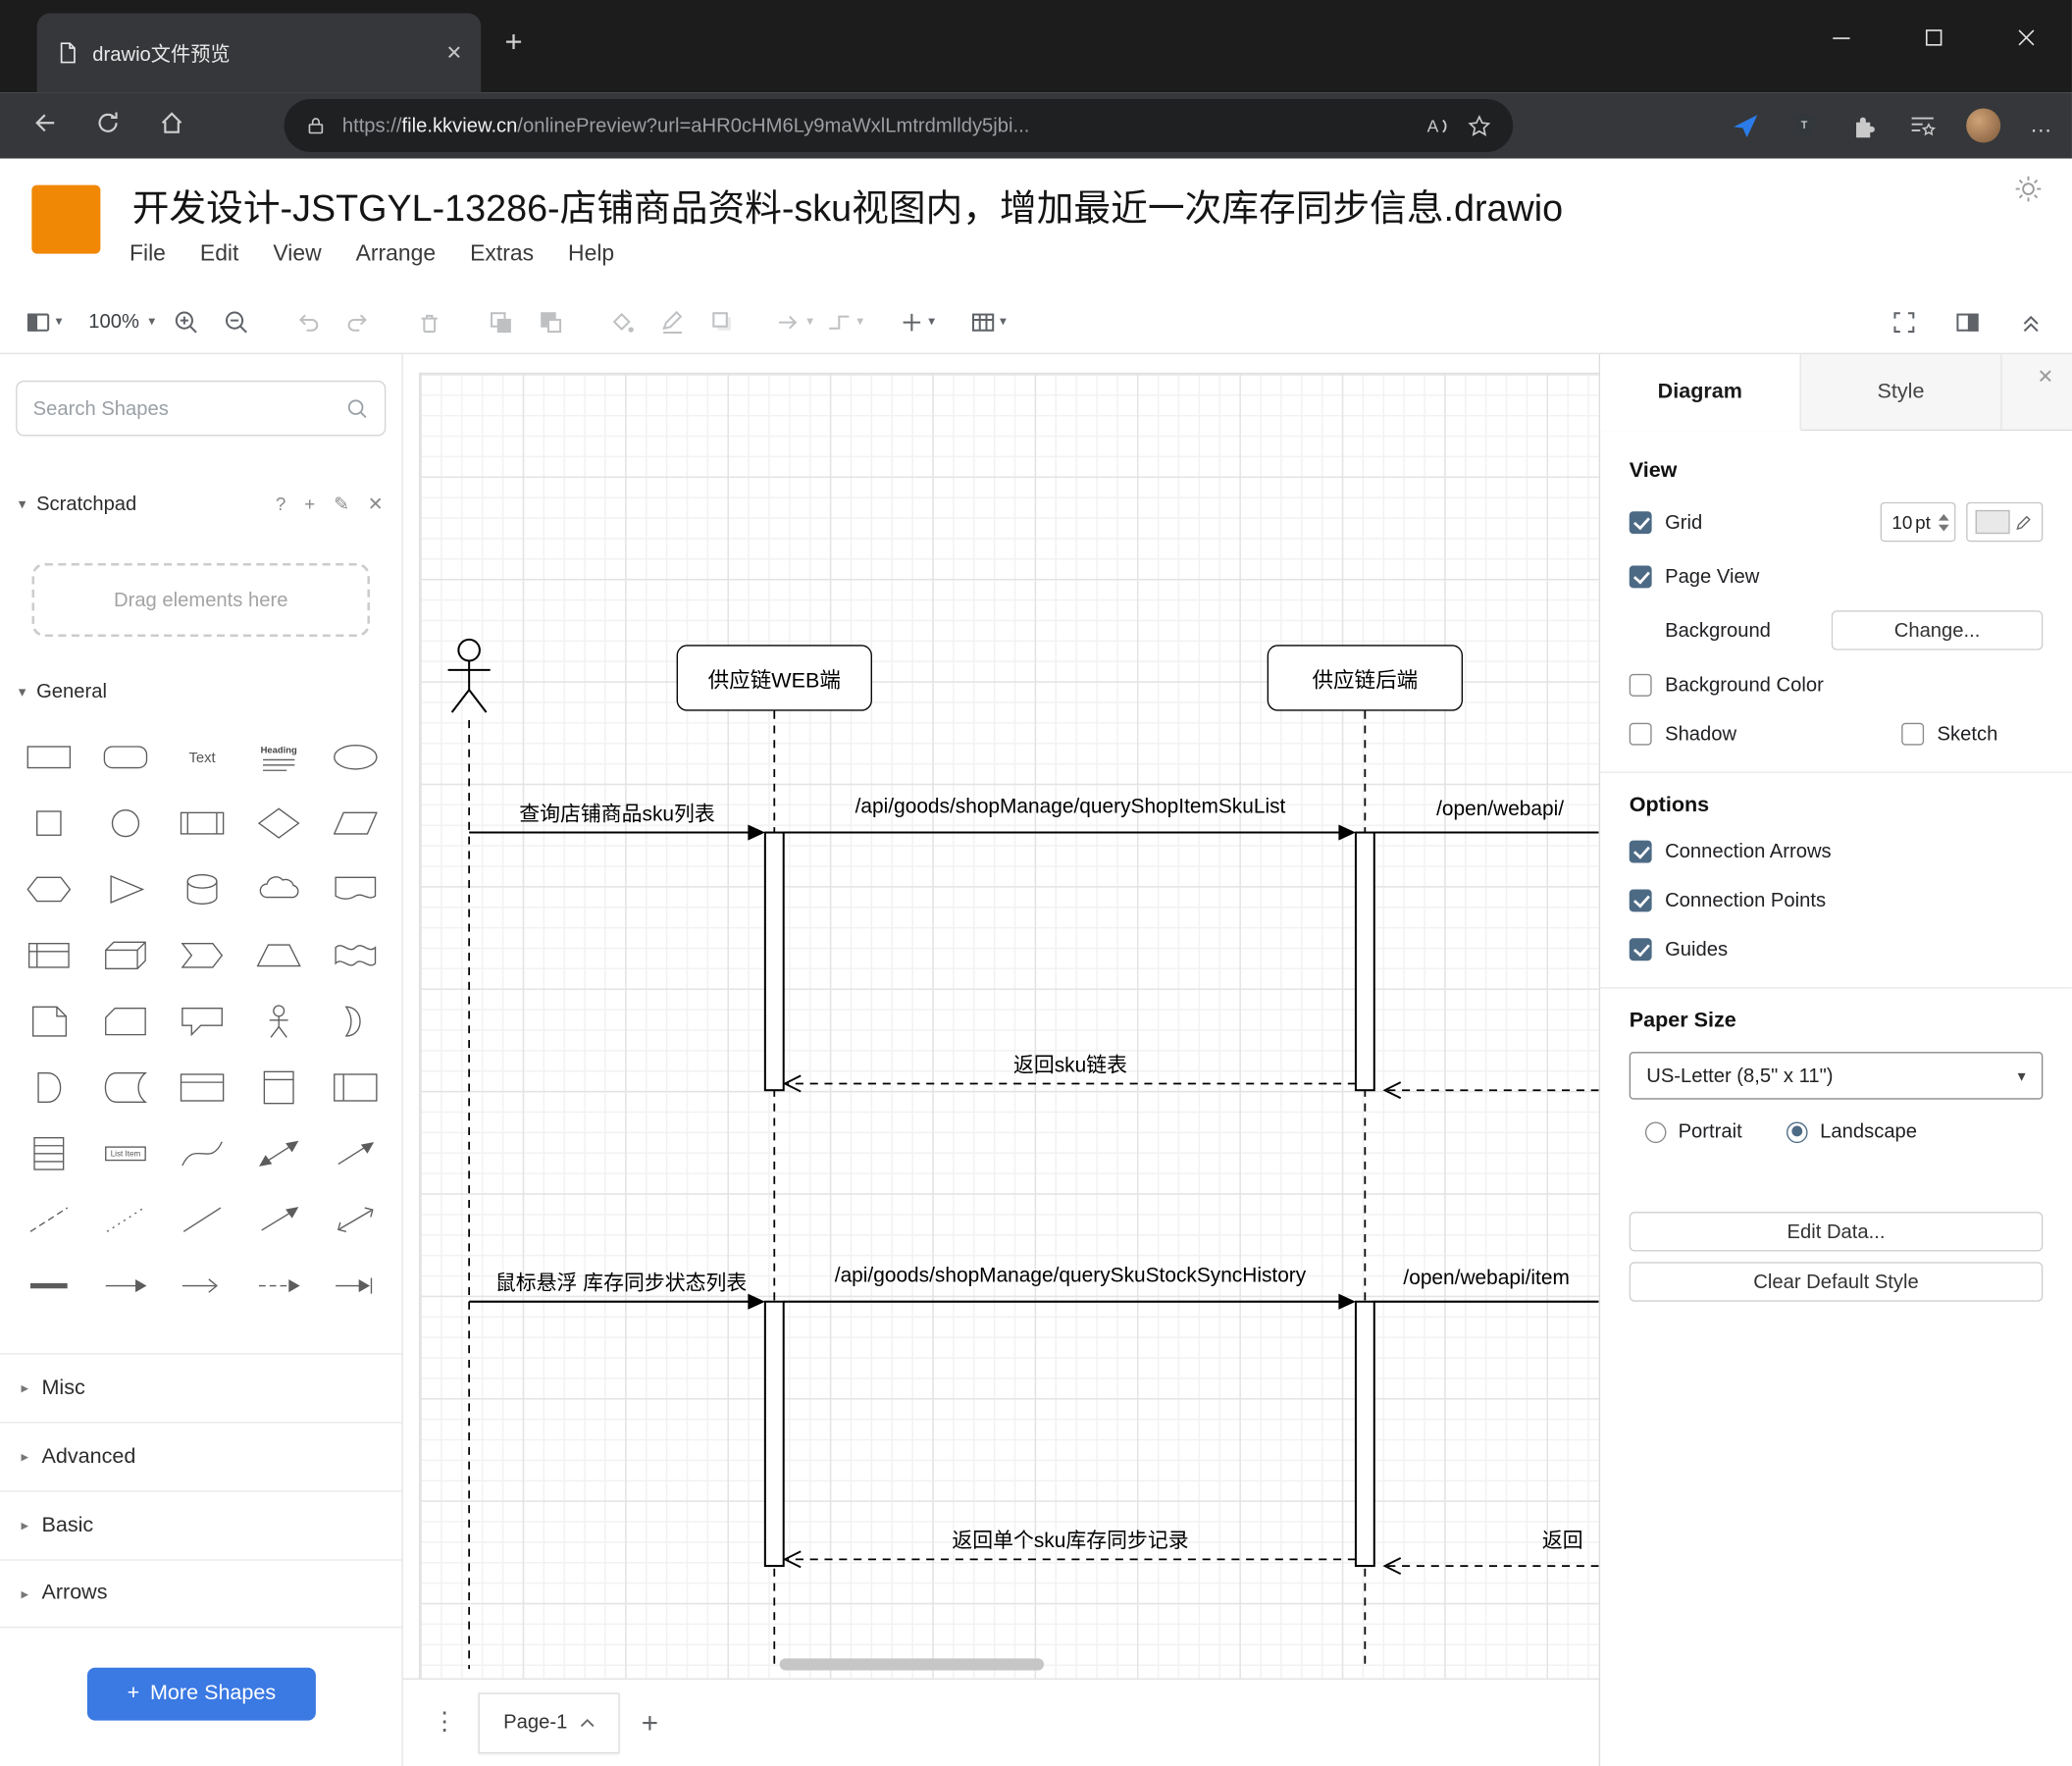 This screenshot has width=2072, height=1766. What do you see at coordinates (469, 675) in the screenshot?
I see `actor-figure` at bounding box center [469, 675].